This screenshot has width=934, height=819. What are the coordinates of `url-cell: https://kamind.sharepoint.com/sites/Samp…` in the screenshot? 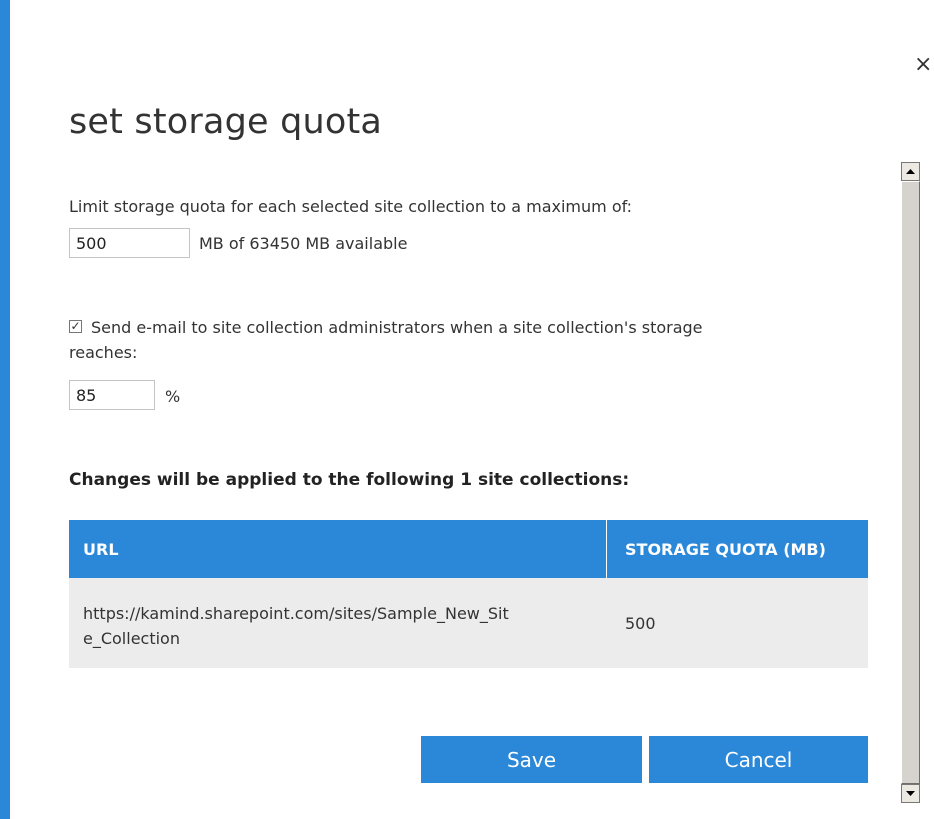 It's located at (338, 623).